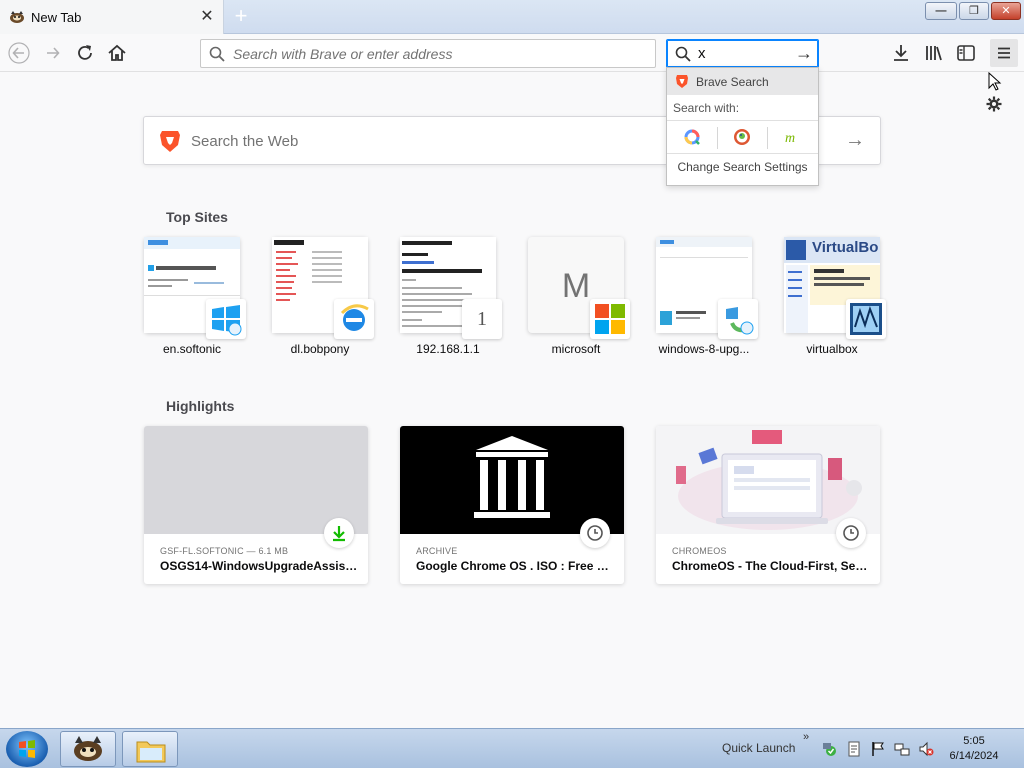  I want to click on reload-icon, so click(85, 53).